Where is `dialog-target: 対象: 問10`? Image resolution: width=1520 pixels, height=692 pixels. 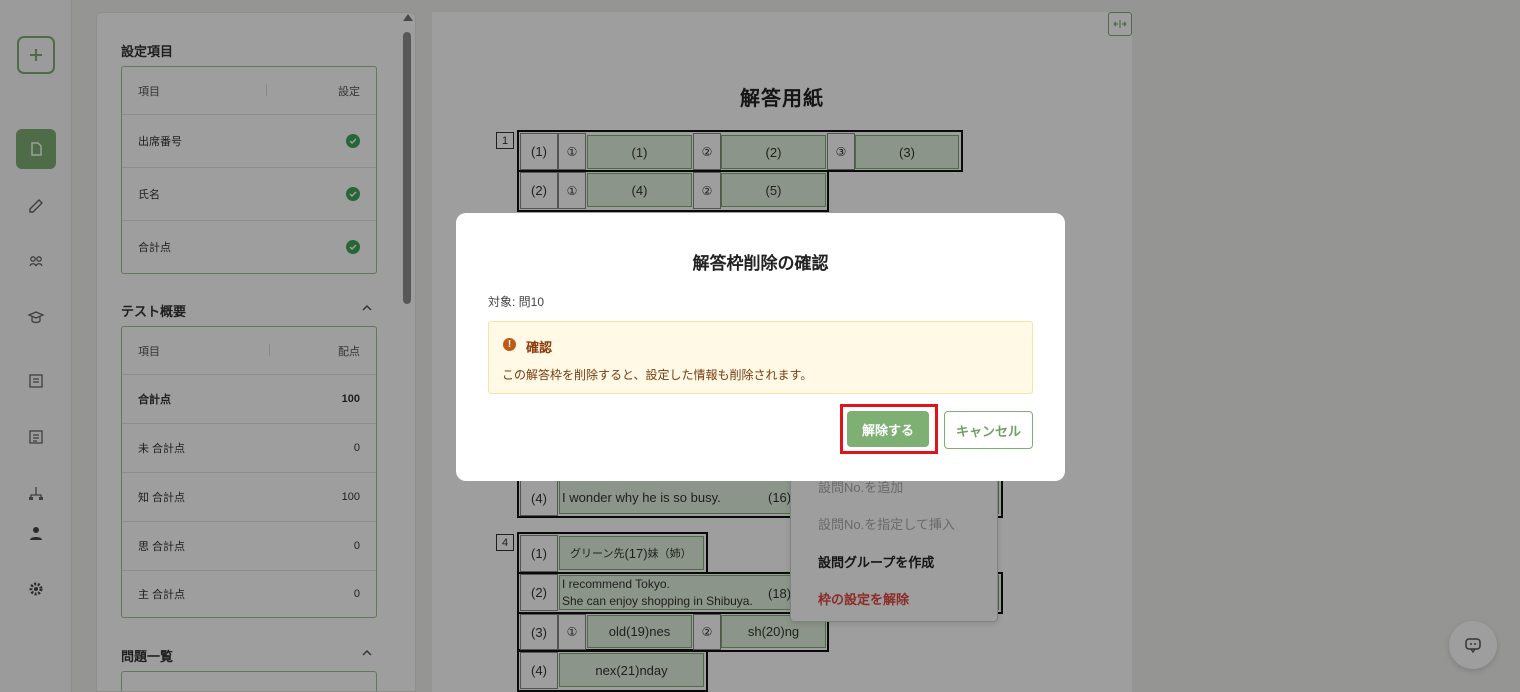
dialog-target: 対象: 問10 is located at coordinates (516, 302).